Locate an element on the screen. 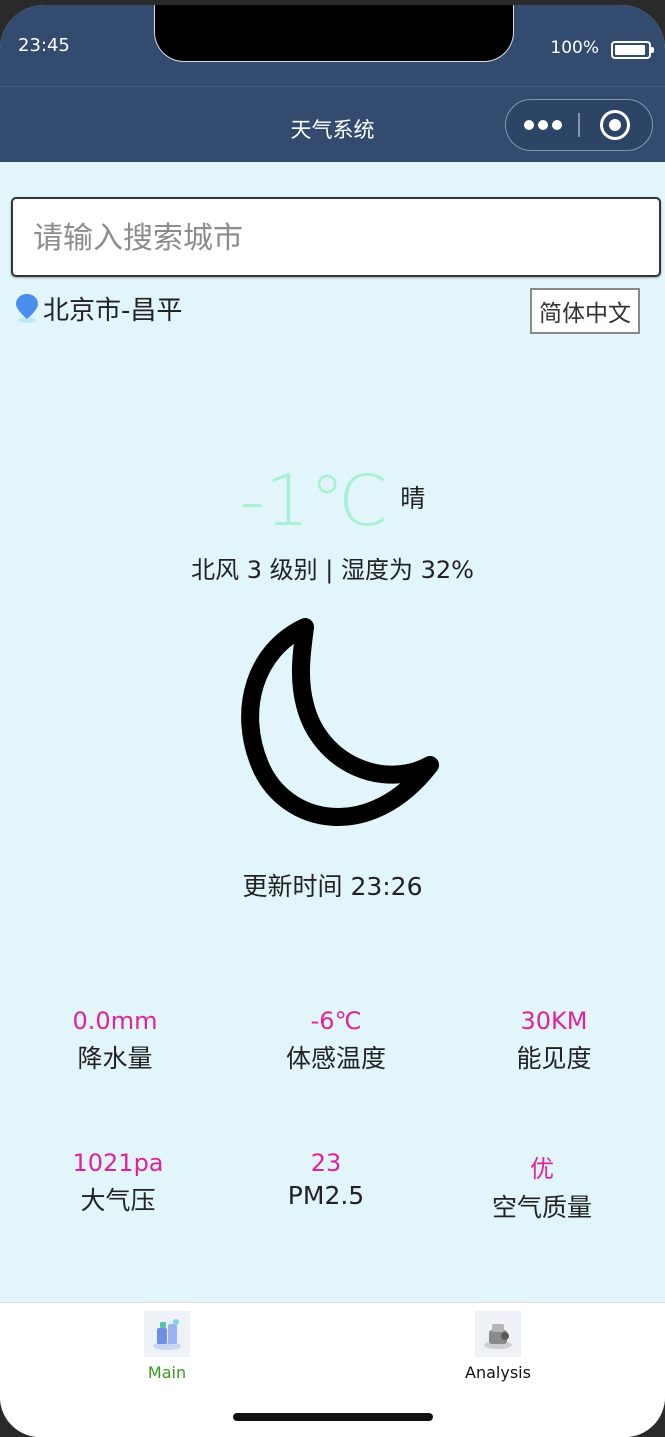  tab-main: Main is located at coordinates (167, 1346).